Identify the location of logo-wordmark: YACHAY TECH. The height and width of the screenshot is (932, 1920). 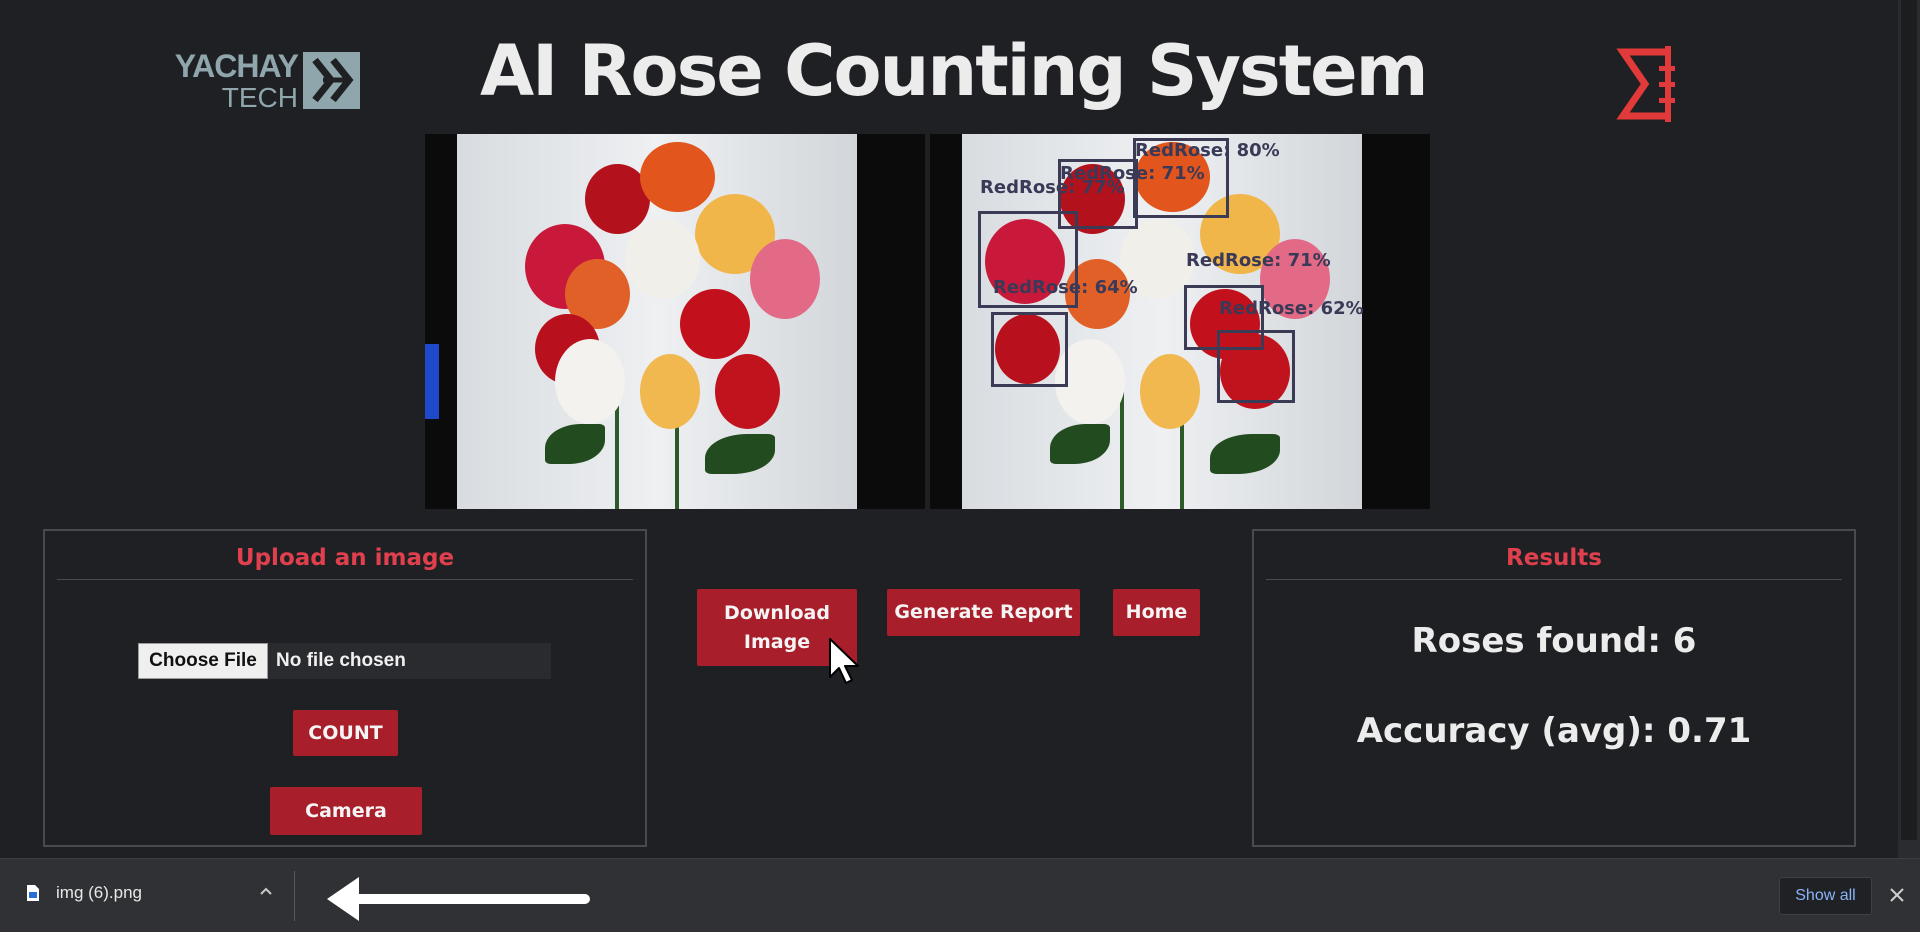
(223, 80).